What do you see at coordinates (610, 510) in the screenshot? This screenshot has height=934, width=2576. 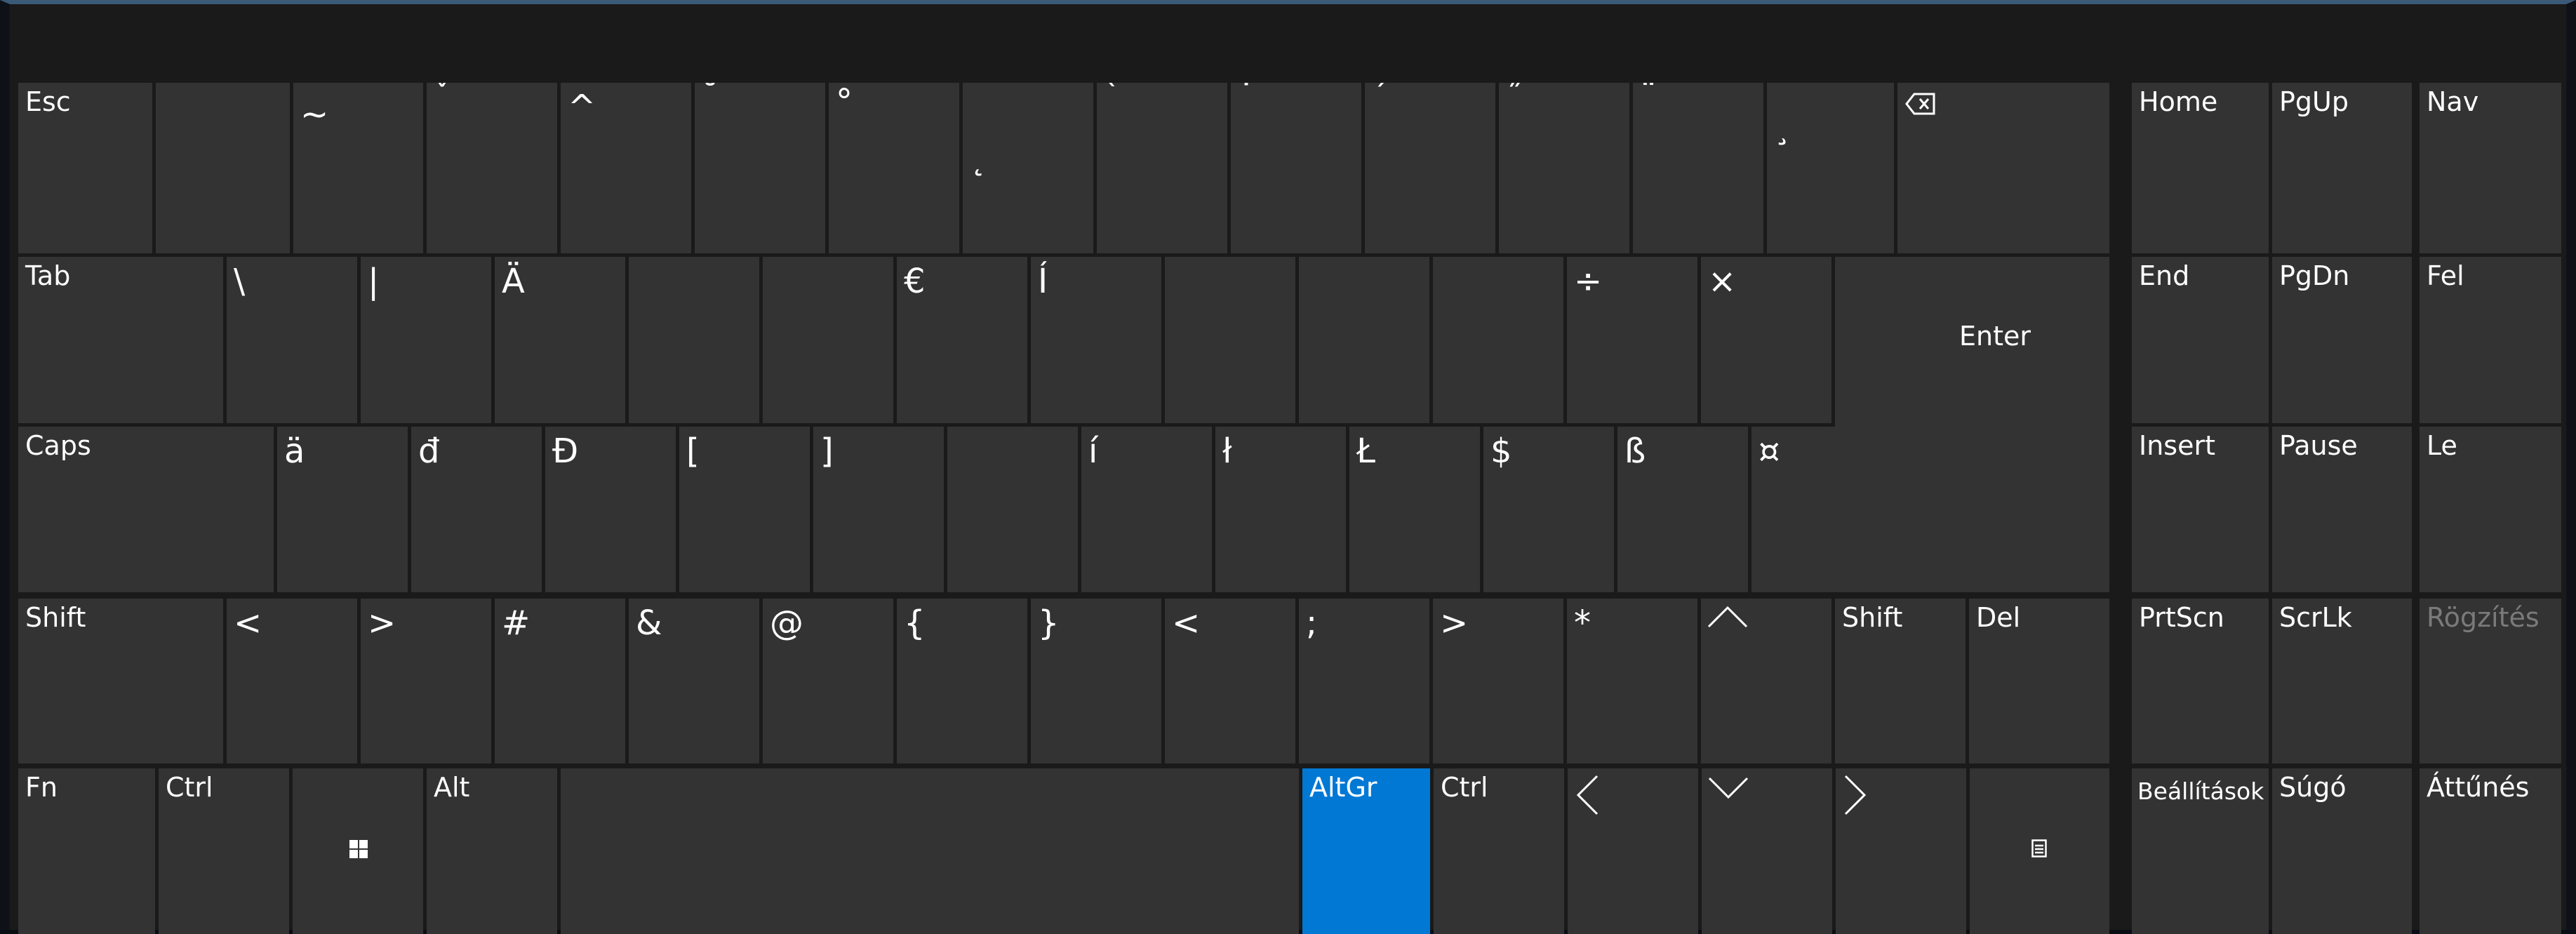 I see `key-d: Đ` at bounding box center [610, 510].